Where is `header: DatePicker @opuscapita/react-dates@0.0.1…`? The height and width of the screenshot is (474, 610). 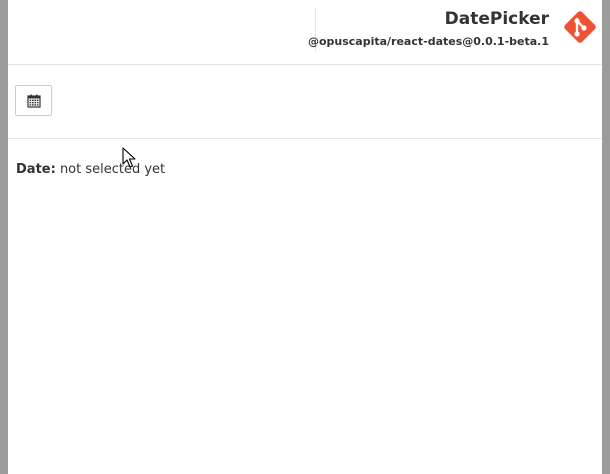
header: DatePicker @opuscapita/react-dates@0.0.1… is located at coordinates (305, 32).